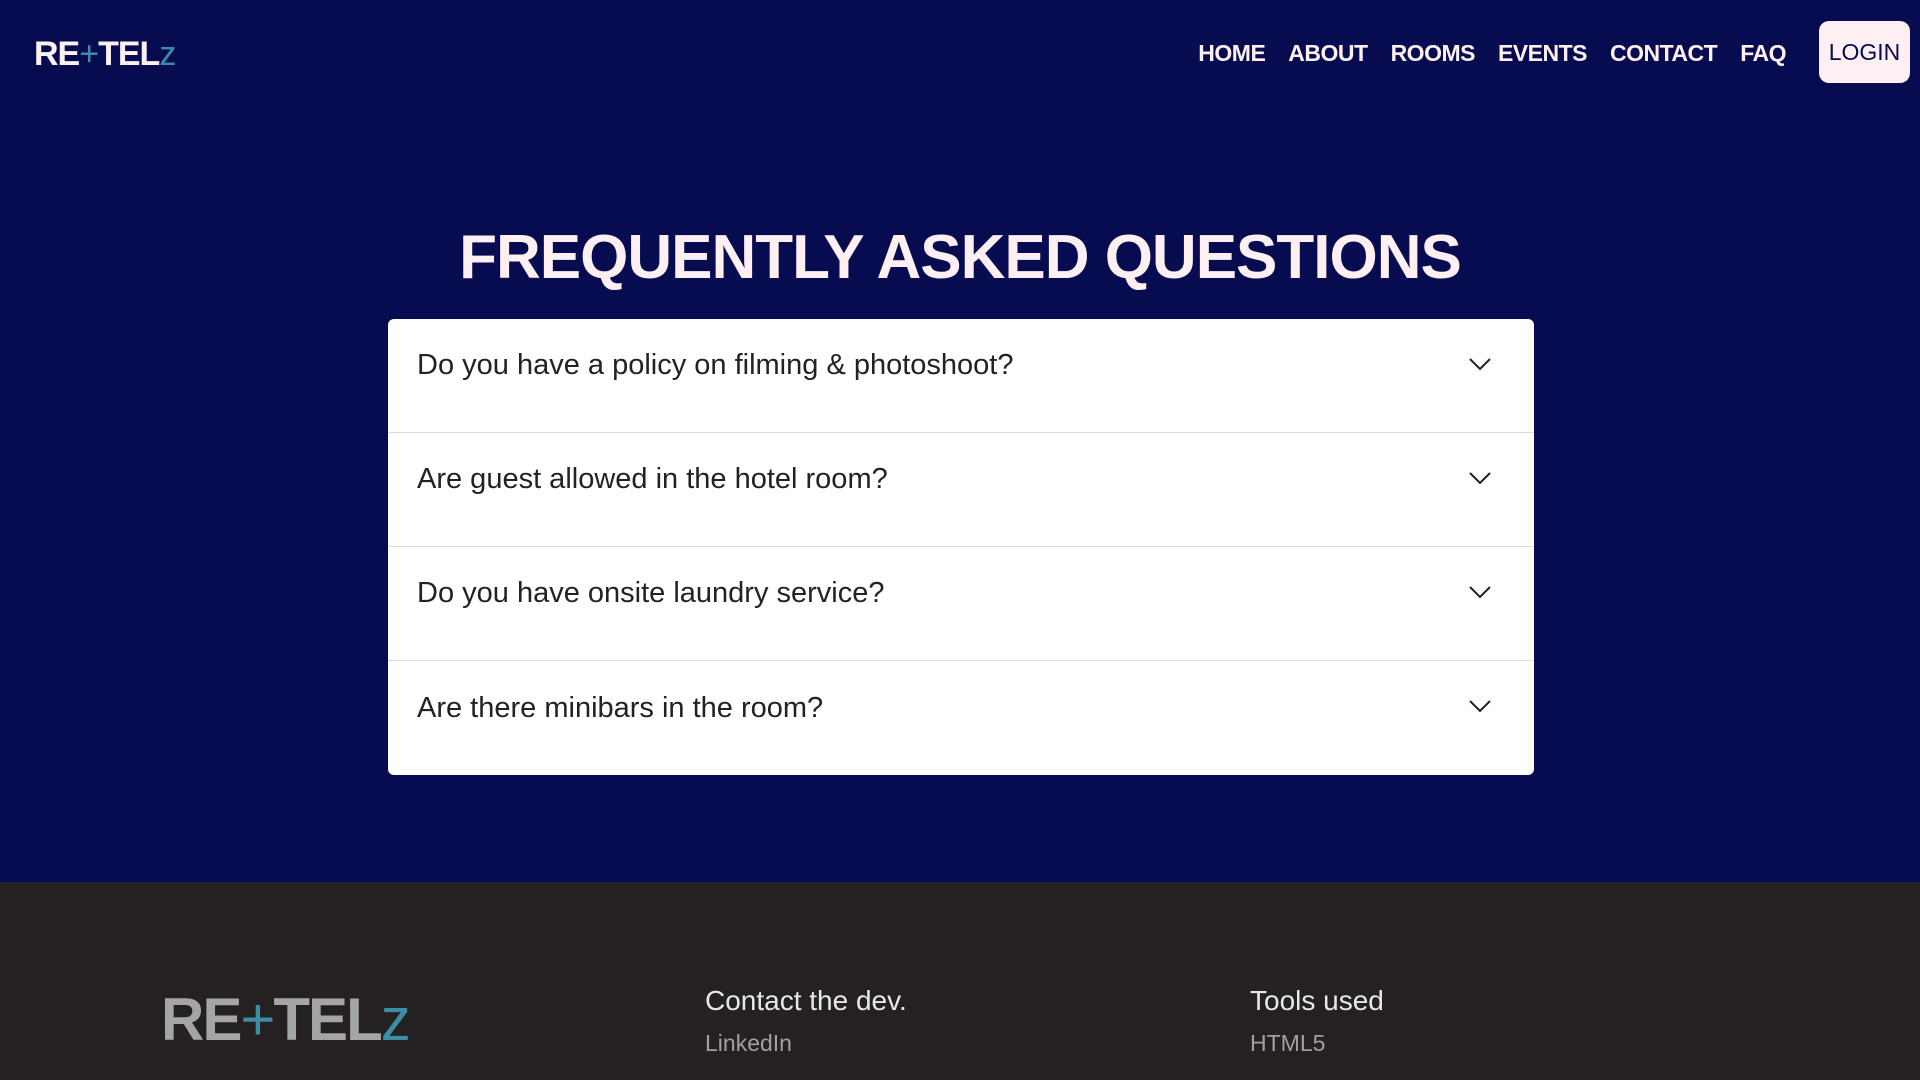 Image resolution: width=1920 pixels, height=1080 pixels. Describe the element at coordinates (806, 1020) in the screenshot. I see `footer-contact-column: Contact the dev. LinkedIn` at that location.